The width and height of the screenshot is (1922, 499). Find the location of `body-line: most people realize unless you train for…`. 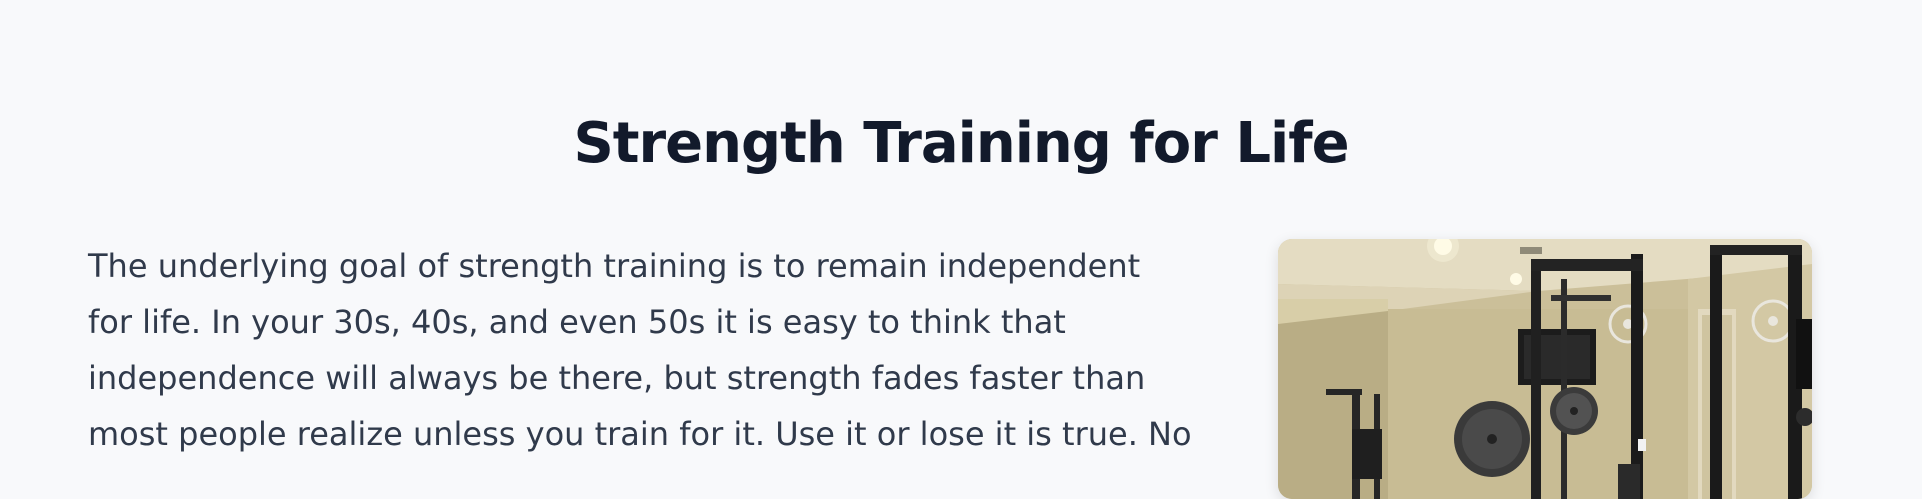

body-line: most people realize unless you train for… is located at coordinates (640, 434).